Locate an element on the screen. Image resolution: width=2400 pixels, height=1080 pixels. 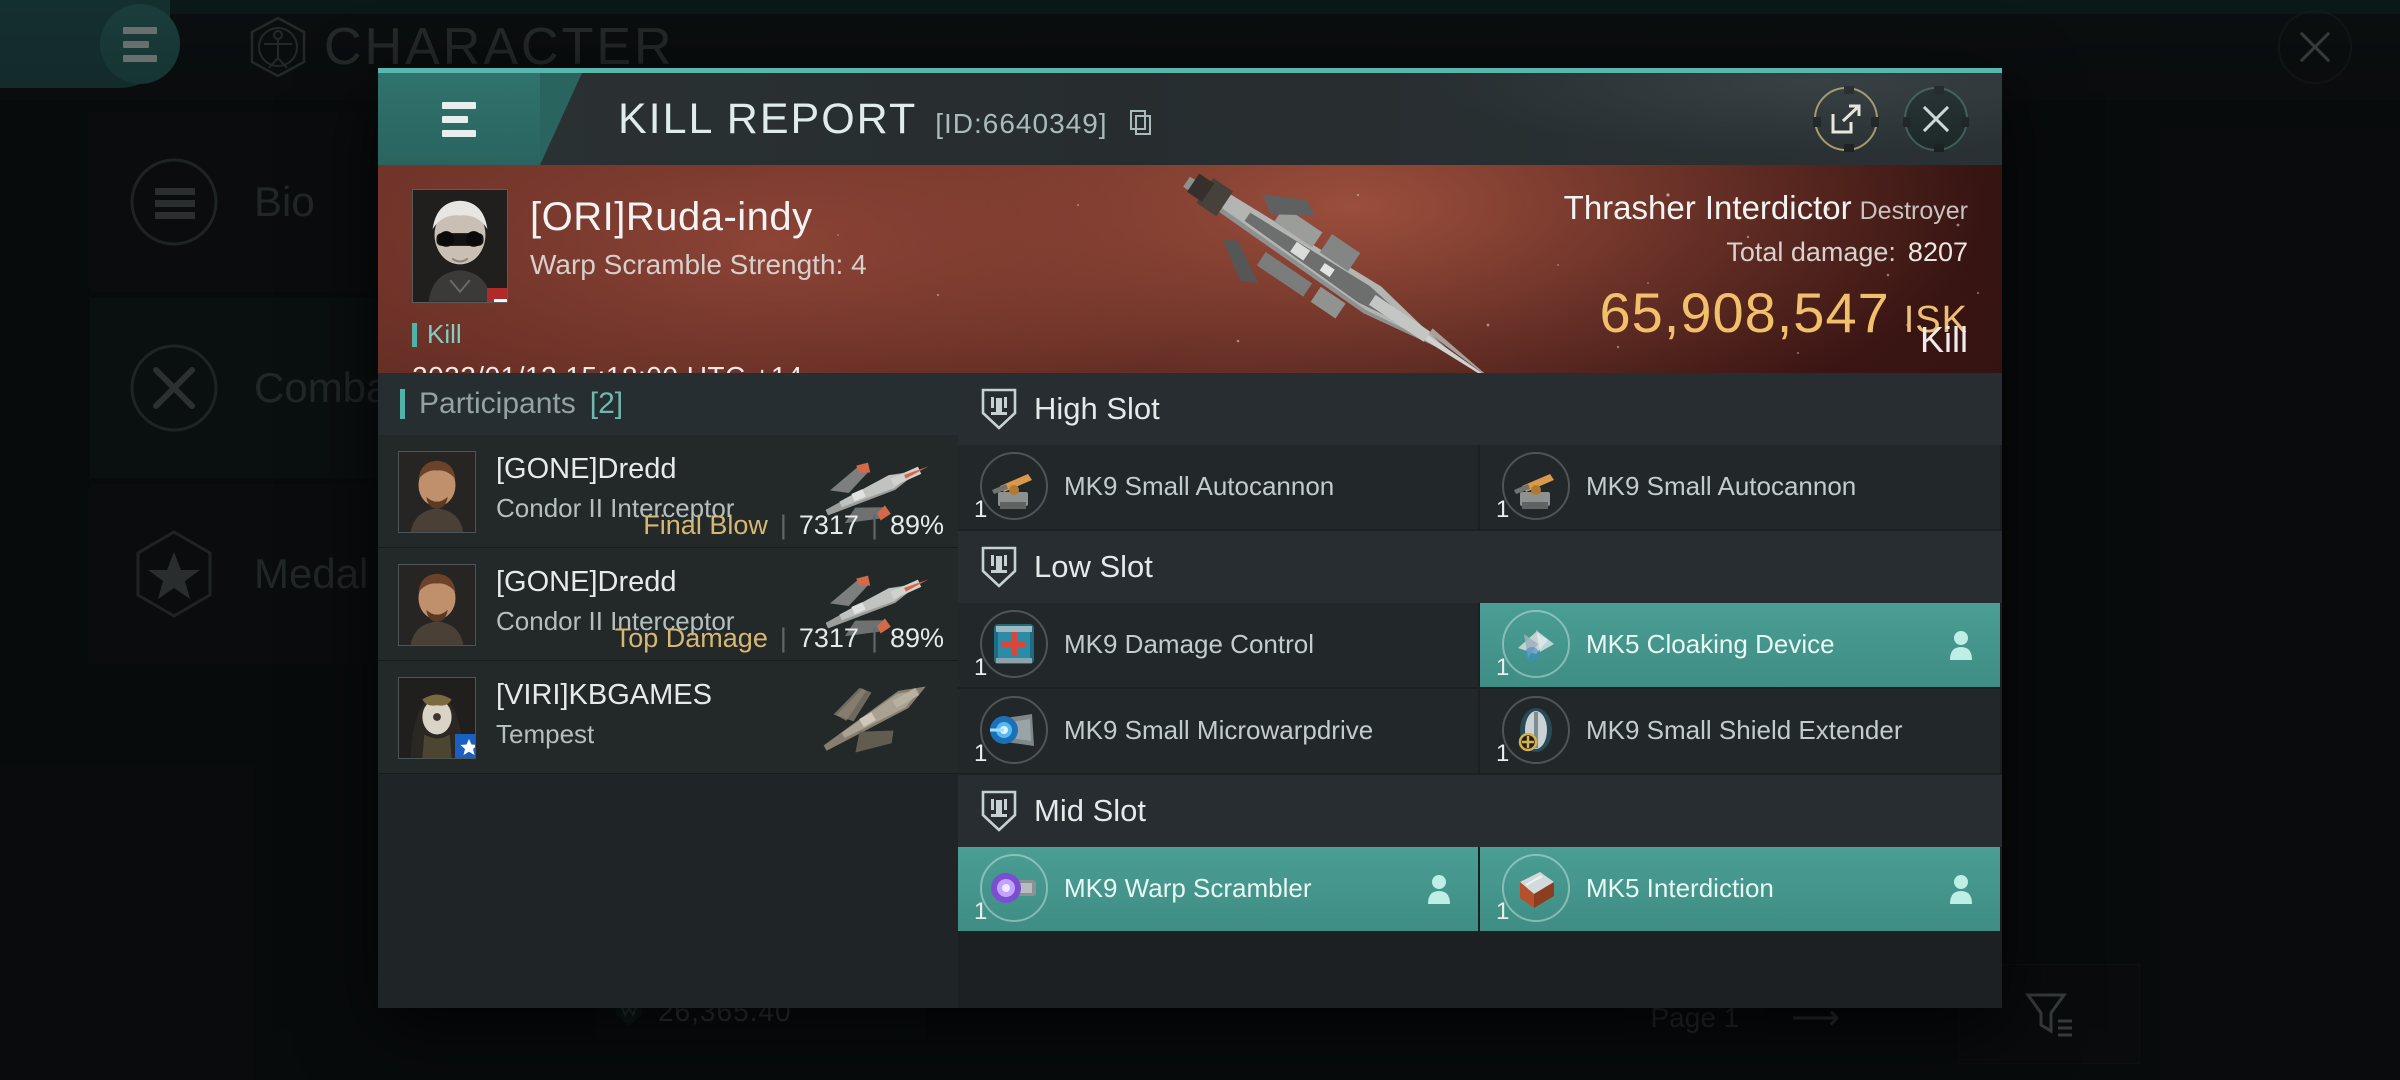
victim-avatar is located at coordinates (460, 246).